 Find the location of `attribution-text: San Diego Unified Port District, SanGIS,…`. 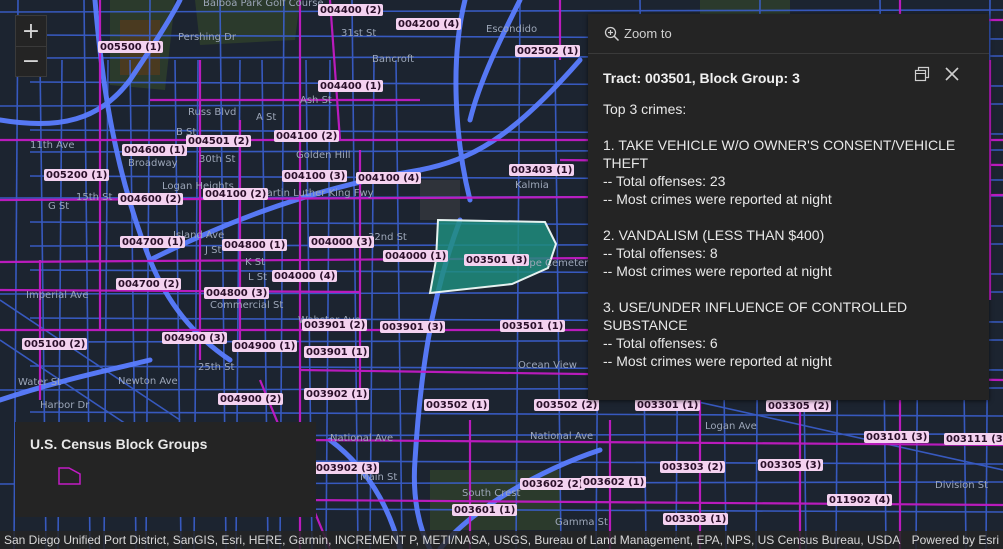

attribution-text: San Diego Unified Port District, SanGIS,… is located at coordinates (452, 540).